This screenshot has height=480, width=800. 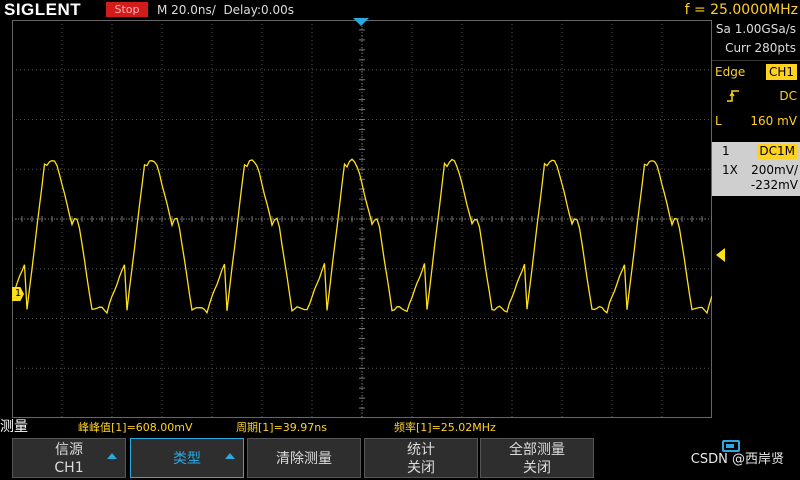 I want to click on softkey-clear-measure: 清除测量, so click(x=304, y=458).